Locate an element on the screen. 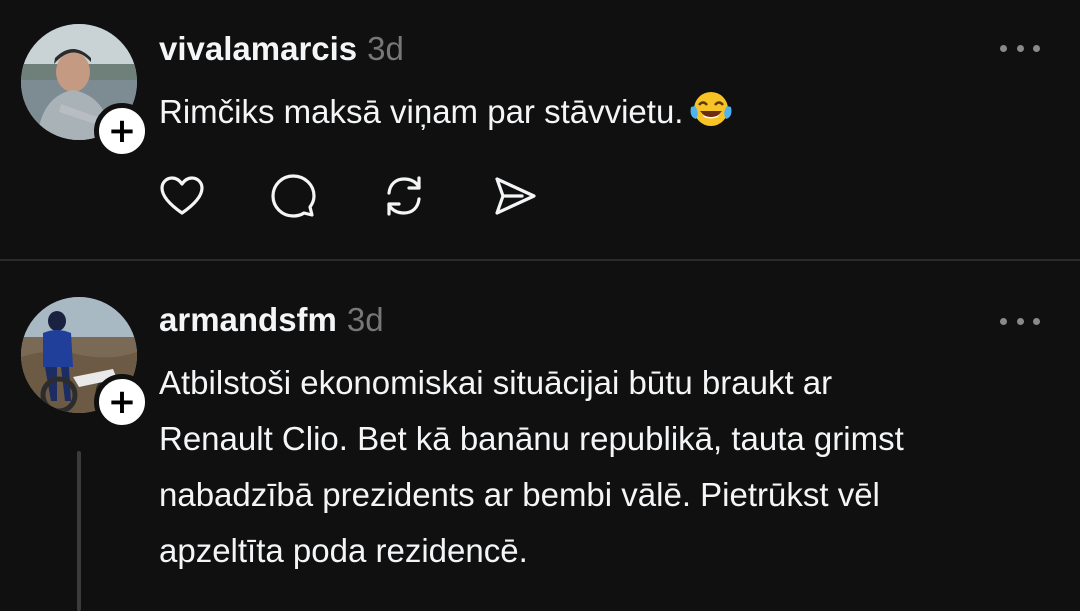 This screenshot has width=1080, height=611. face-with-tears-of-joy-icon is located at coordinates (711, 117).